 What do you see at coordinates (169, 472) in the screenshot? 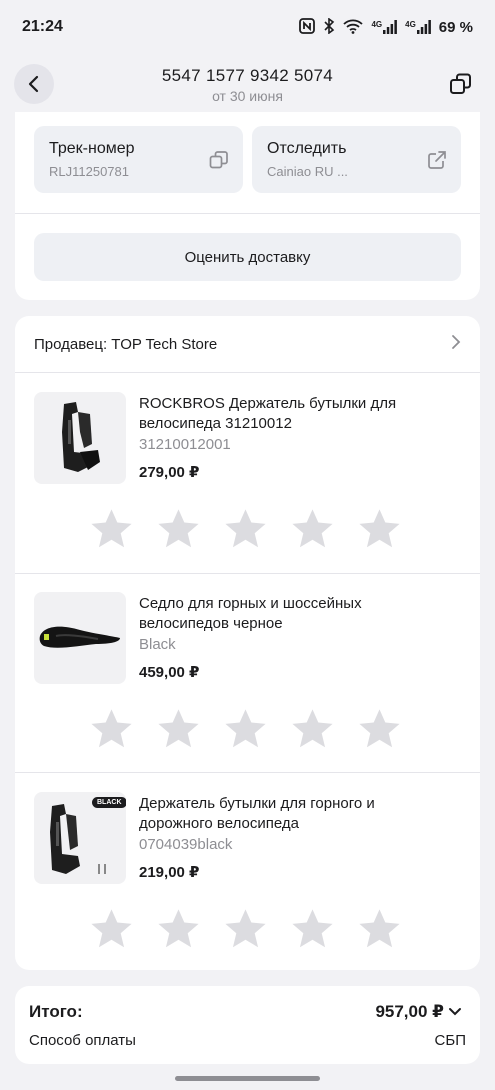
I see `item-price: 279,00 ₽` at bounding box center [169, 472].